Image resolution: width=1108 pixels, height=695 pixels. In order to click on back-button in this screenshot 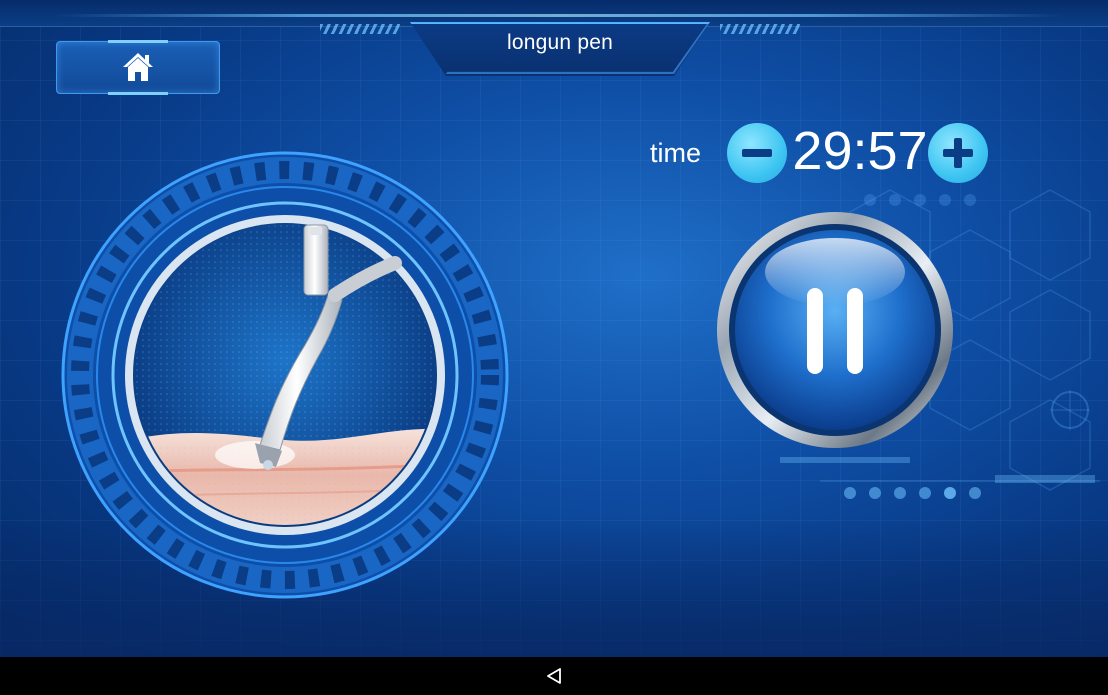, I will do `click(554, 676)`.